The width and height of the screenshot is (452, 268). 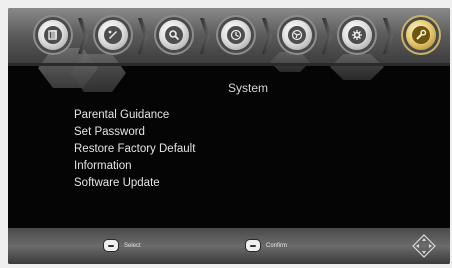 What do you see at coordinates (134, 183) in the screenshot?
I see `menu-item-software-update: Software Update` at bounding box center [134, 183].